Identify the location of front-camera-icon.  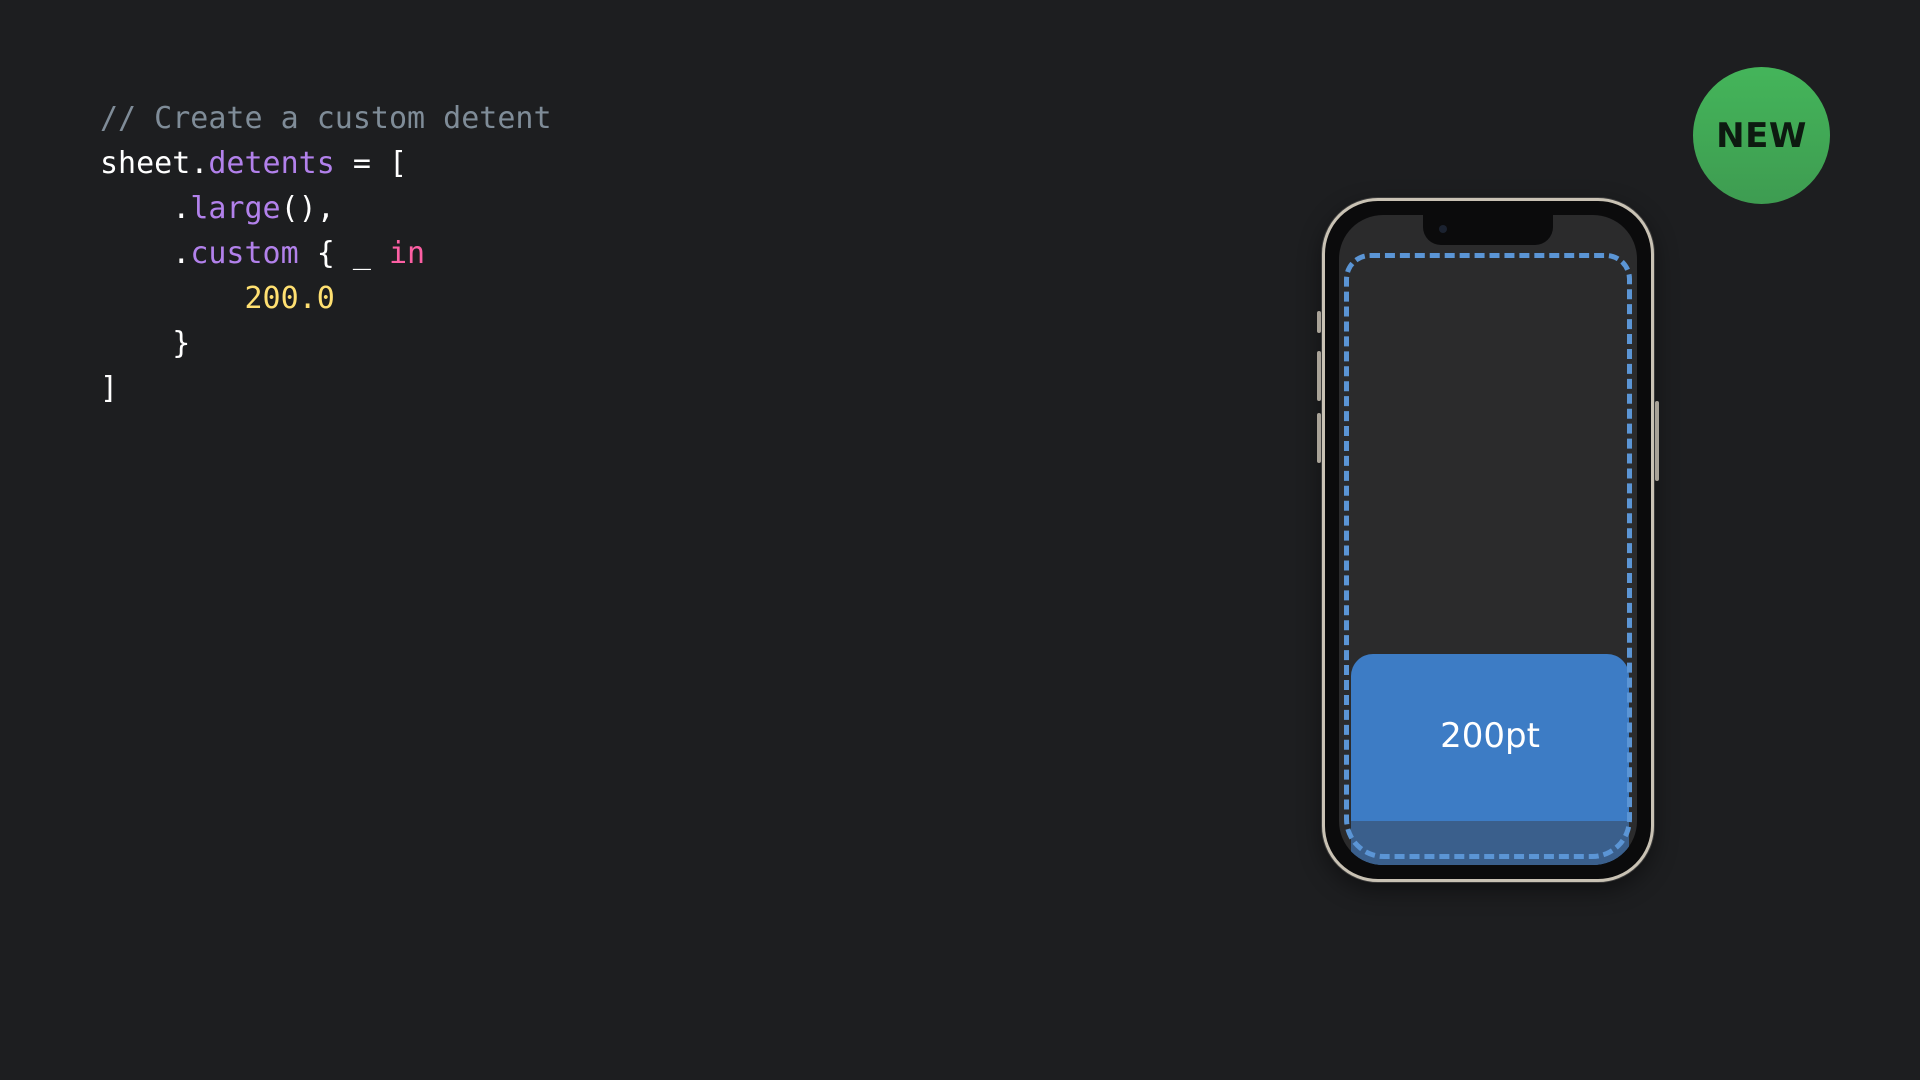
(1443, 229).